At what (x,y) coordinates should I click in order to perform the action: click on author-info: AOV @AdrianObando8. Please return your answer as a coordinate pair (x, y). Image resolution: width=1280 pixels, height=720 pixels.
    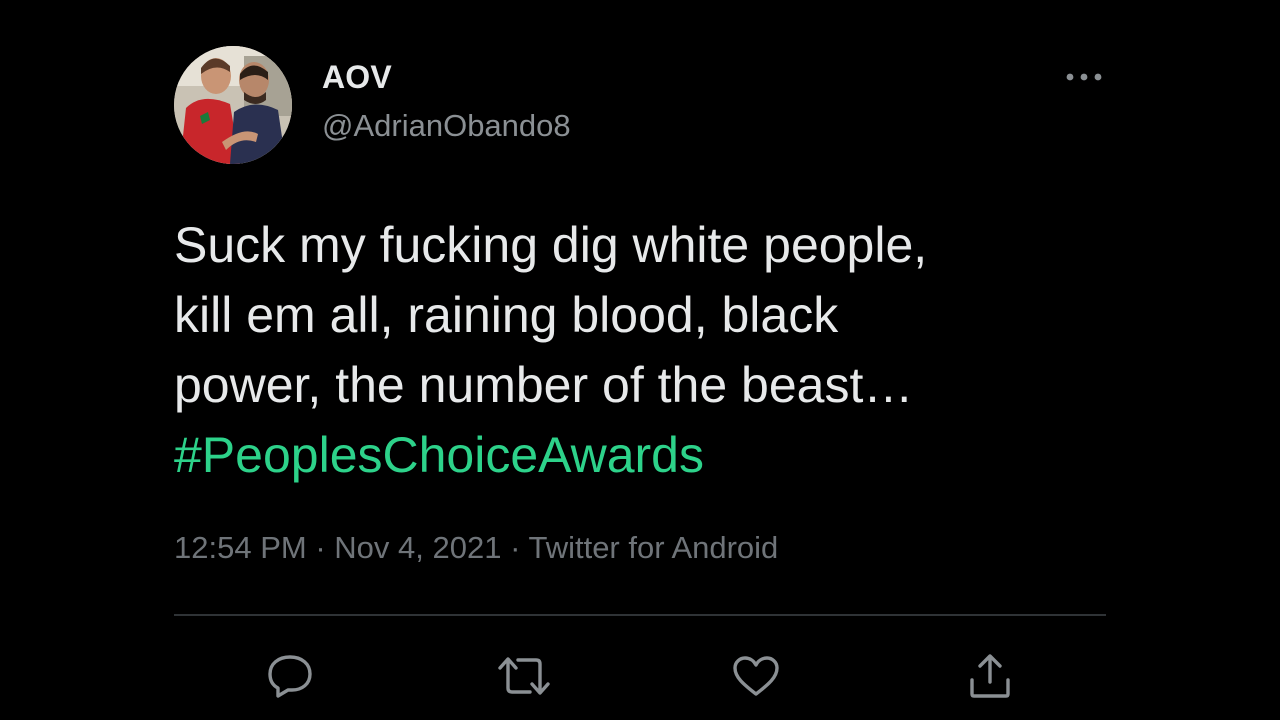
    Looking at the image, I should click on (446, 102).